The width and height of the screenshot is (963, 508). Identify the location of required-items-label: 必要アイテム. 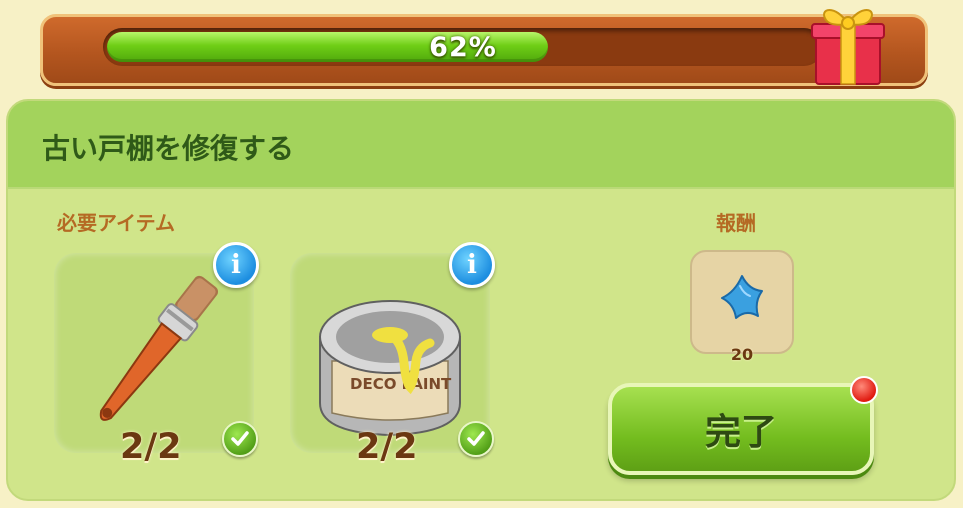
(116, 223).